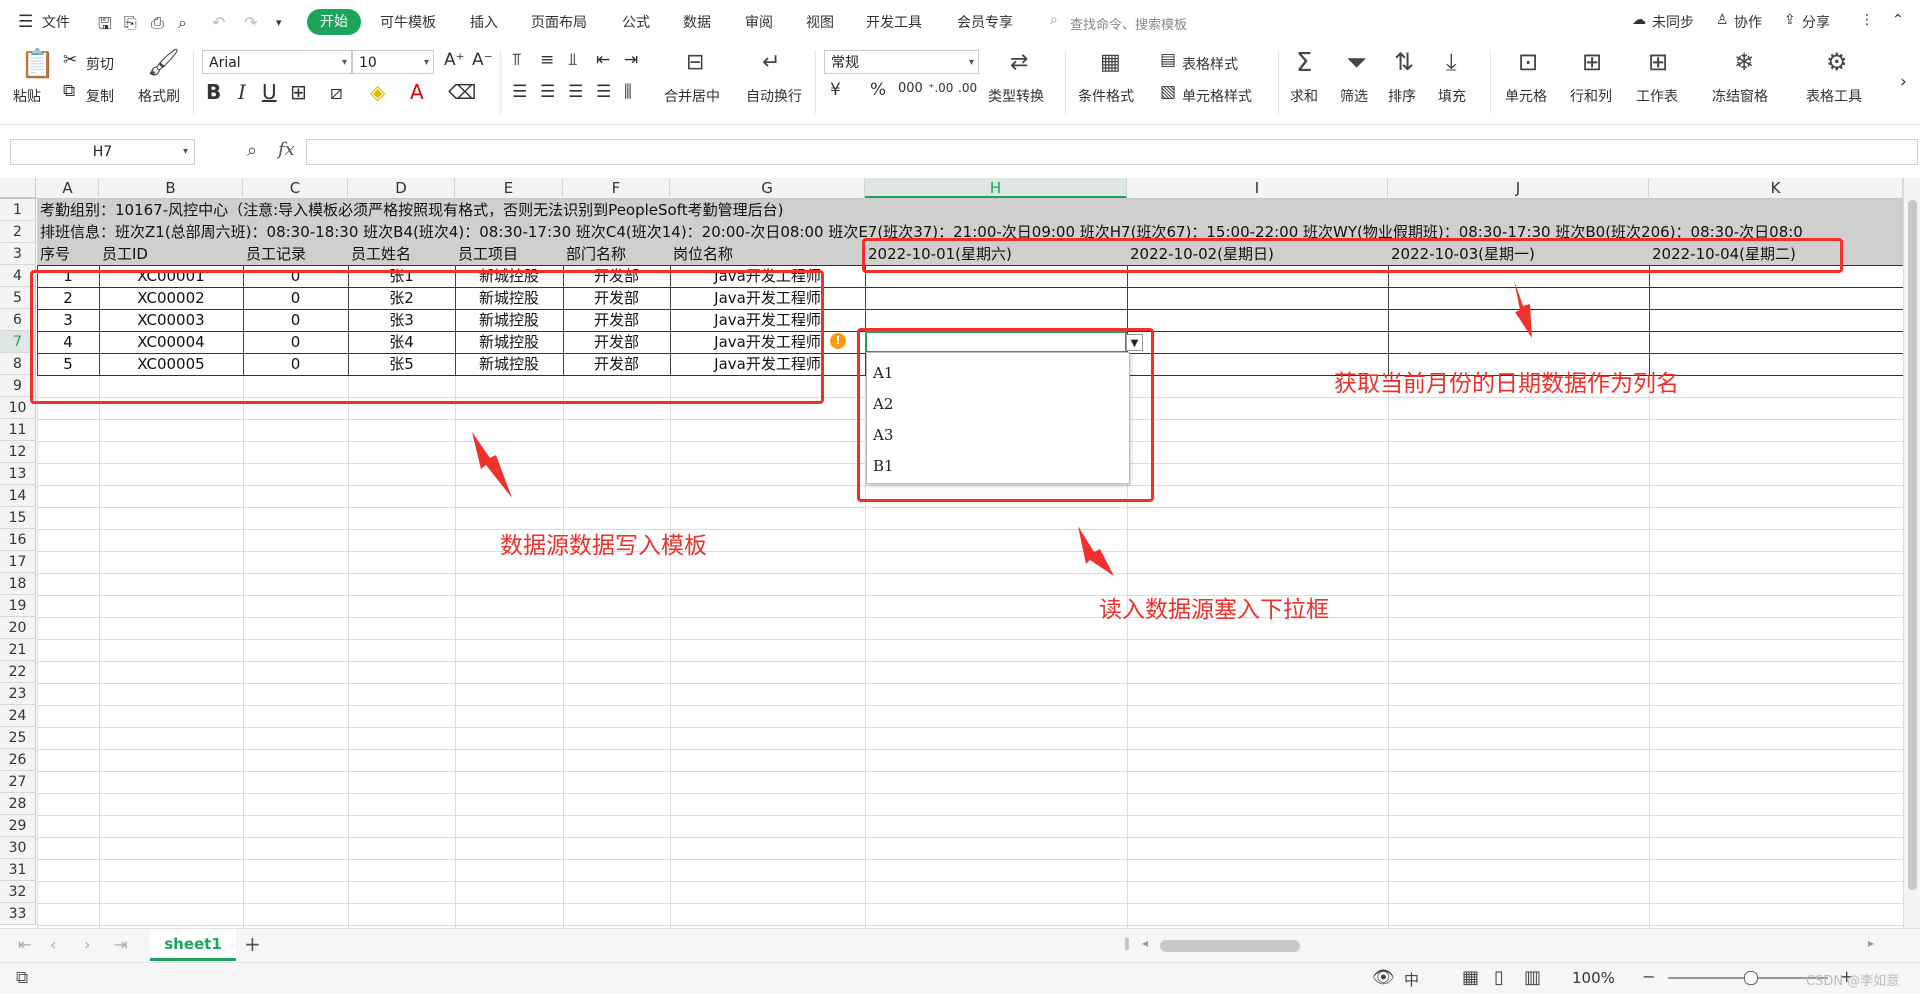  I want to click on page-break-view-icon: ▥, so click(1532, 977).